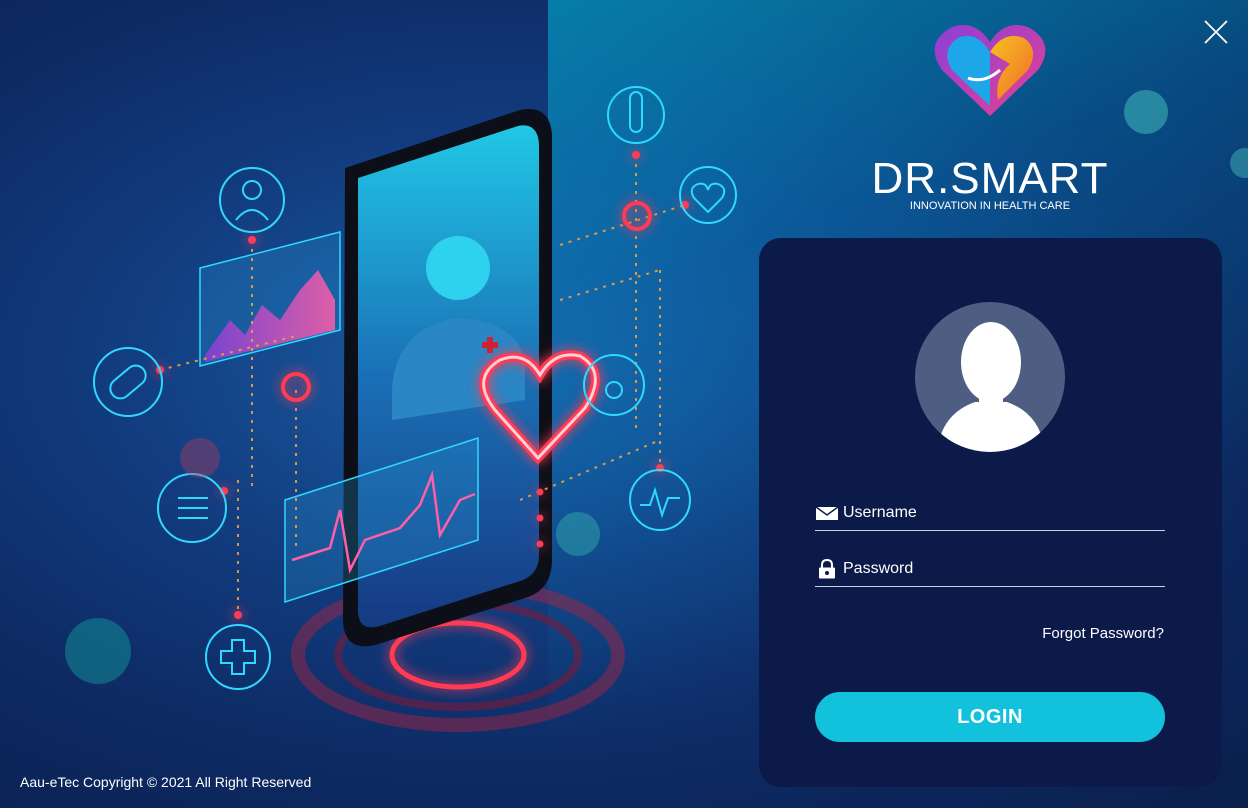 The height and width of the screenshot is (808, 1248). I want to click on username-field, so click(990, 514).